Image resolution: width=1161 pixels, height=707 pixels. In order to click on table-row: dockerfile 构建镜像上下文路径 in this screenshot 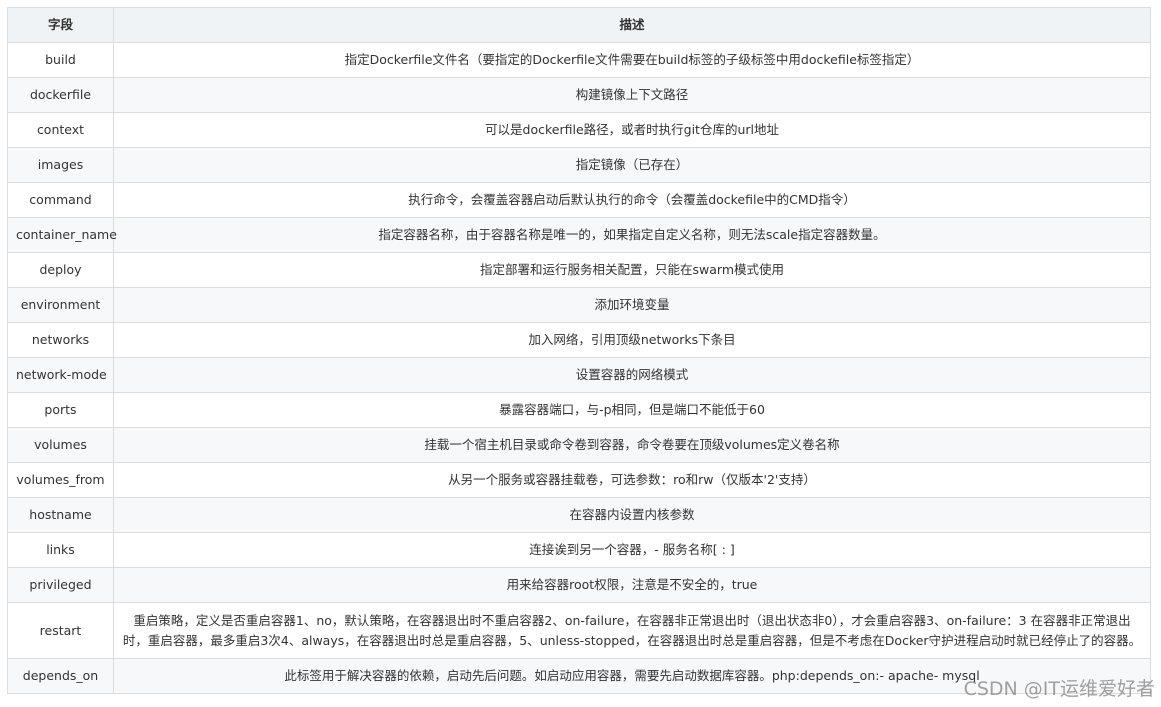, I will do `click(579, 95)`.